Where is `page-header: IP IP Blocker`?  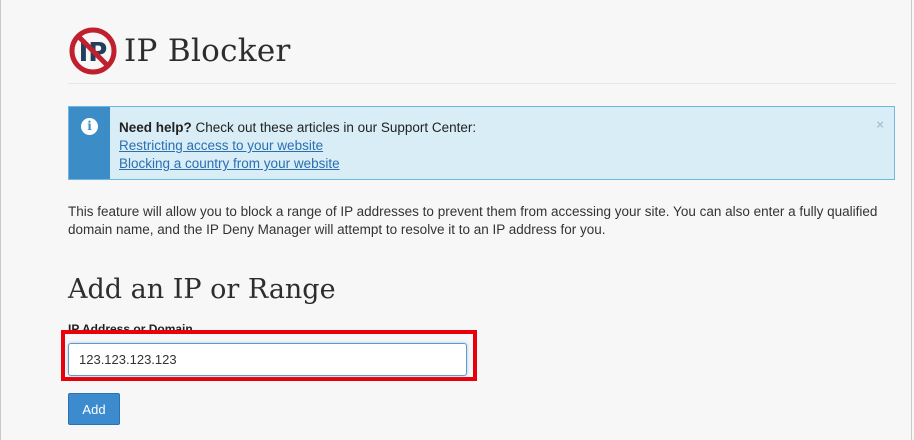
page-header: IP IP Blocker is located at coordinates (179, 51).